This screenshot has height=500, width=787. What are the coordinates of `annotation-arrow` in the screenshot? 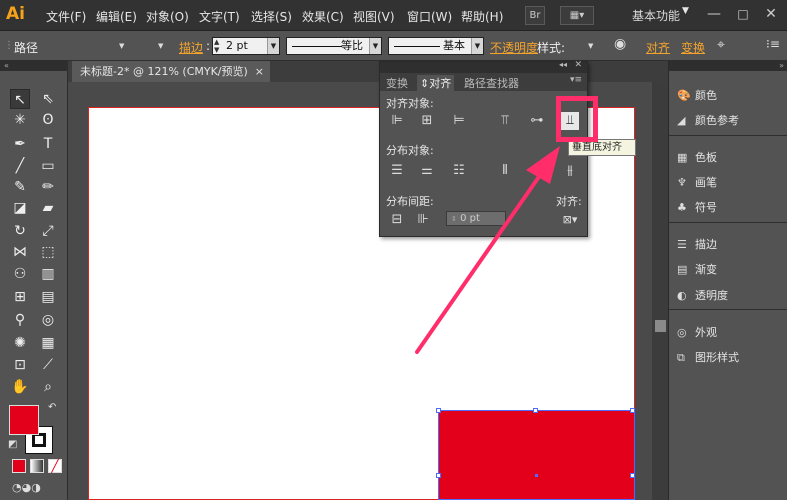 It's located at (487, 250).